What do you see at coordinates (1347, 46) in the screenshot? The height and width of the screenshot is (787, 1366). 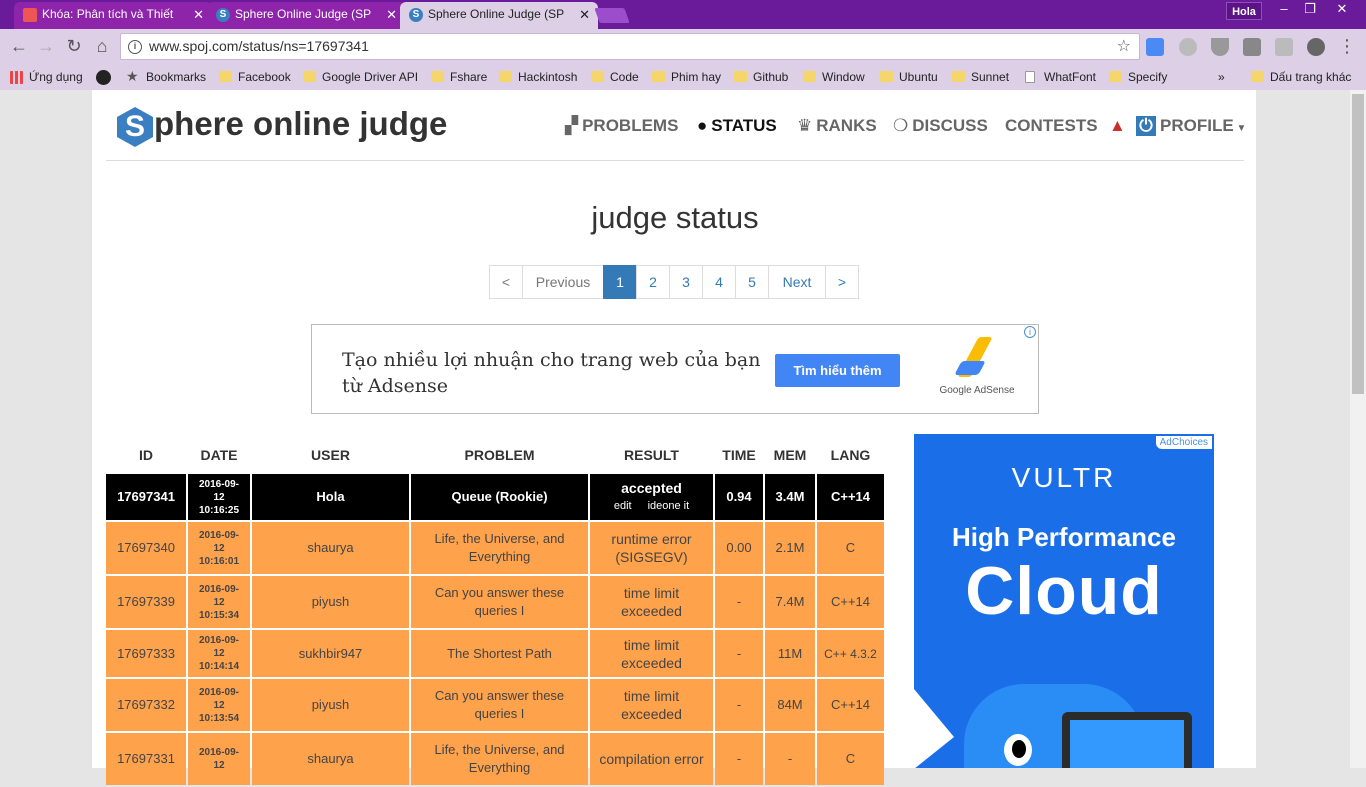 I see `menu-icon: ⋮` at bounding box center [1347, 46].